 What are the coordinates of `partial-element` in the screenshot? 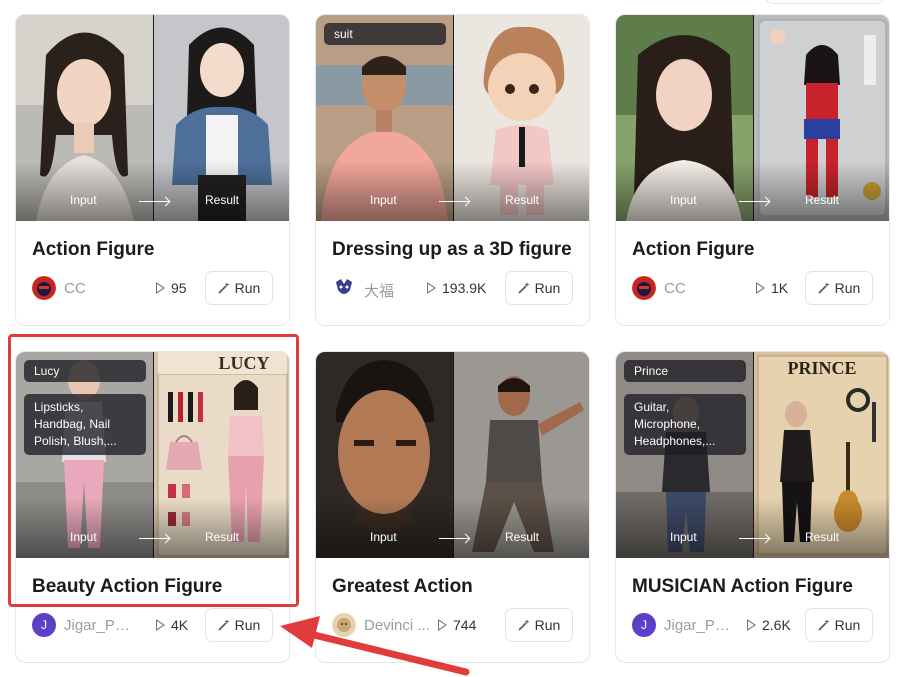 It's located at (825, 2).